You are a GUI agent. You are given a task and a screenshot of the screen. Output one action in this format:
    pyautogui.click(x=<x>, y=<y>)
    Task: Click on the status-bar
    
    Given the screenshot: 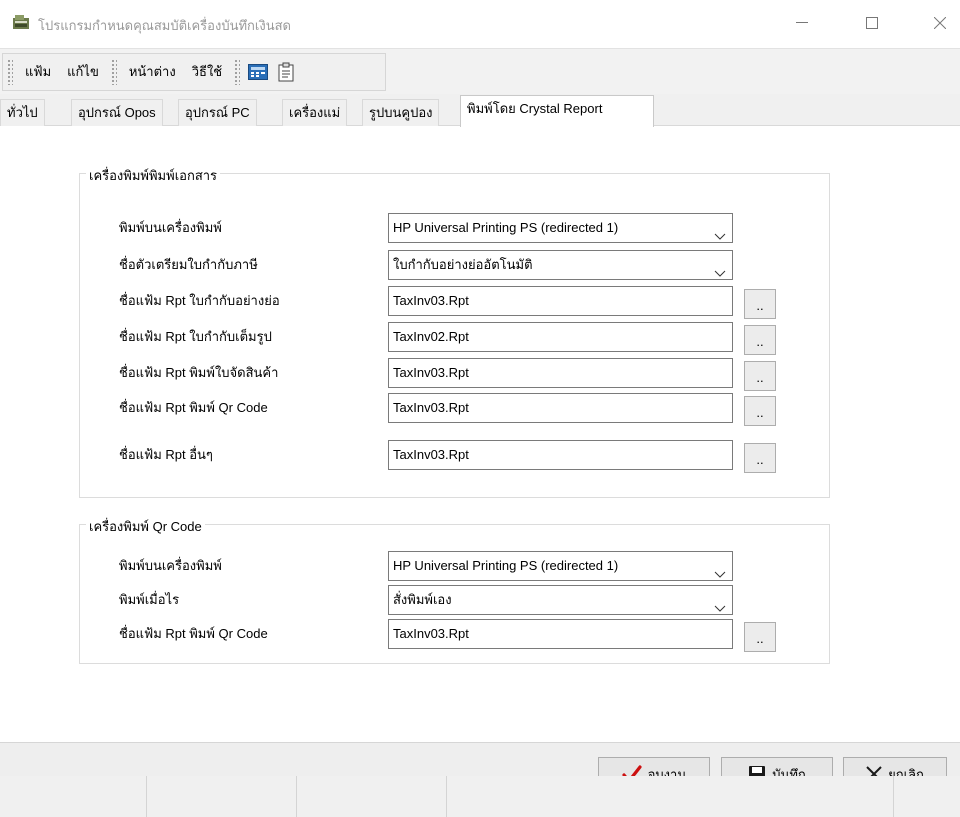 What is the action you would take?
    pyautogui.click(x=480, y=796)
    